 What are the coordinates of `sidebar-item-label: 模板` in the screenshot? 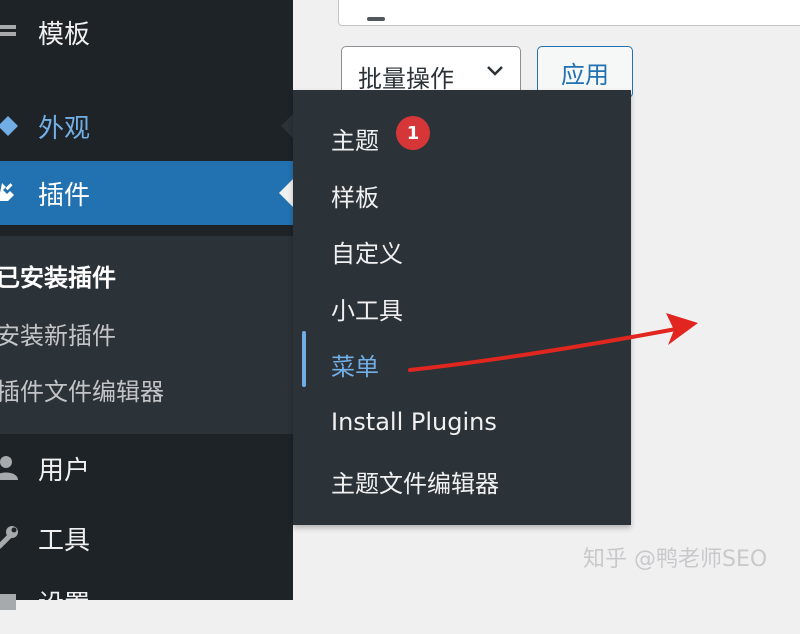 It's located at (64, 34).